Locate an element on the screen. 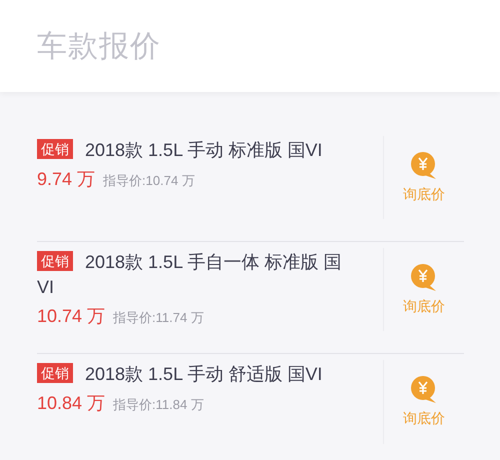 Image resolution: width=500 pixels, height=460 pixels. model-name: 促销 2018款 1.5L 手动 舒适版 国VI is located at coordinates (197, 374).